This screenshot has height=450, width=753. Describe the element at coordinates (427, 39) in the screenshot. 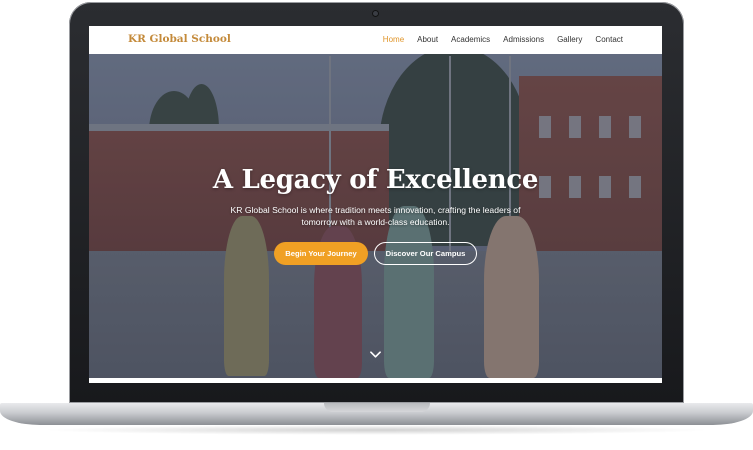

I see `nav-about: About` at that location.